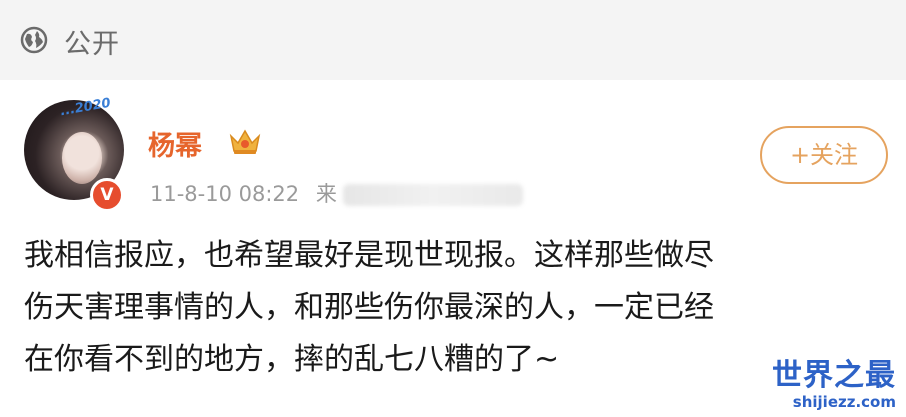 The width and height of the screenshot is (906, 417). Describe the element at coordinates (107, 195) in the screenshot. I see `verified-badge: V` at that location.